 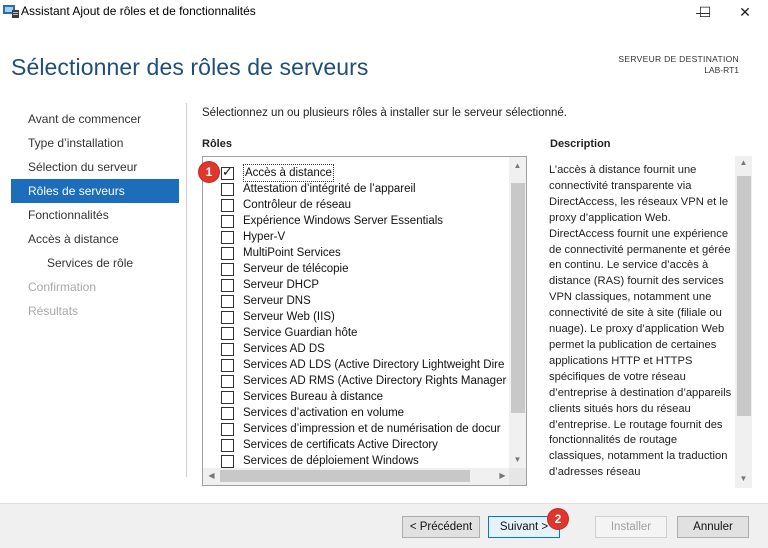 I want to click on install-button: Installer, so click(x=631, y=527).